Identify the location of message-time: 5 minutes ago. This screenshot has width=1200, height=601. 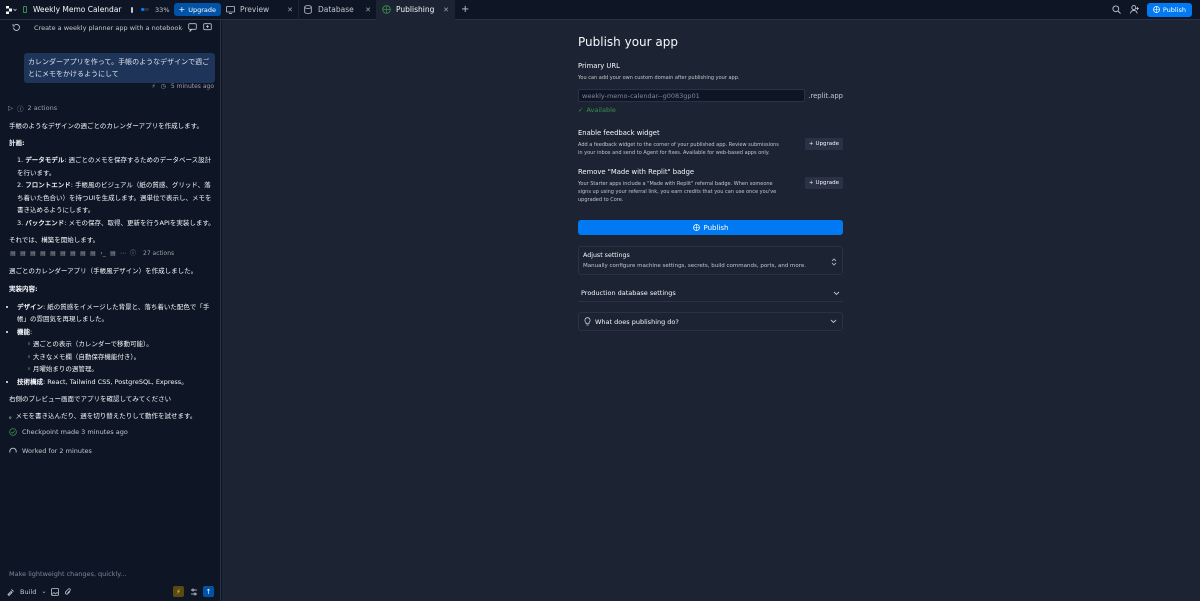
(192, 86).